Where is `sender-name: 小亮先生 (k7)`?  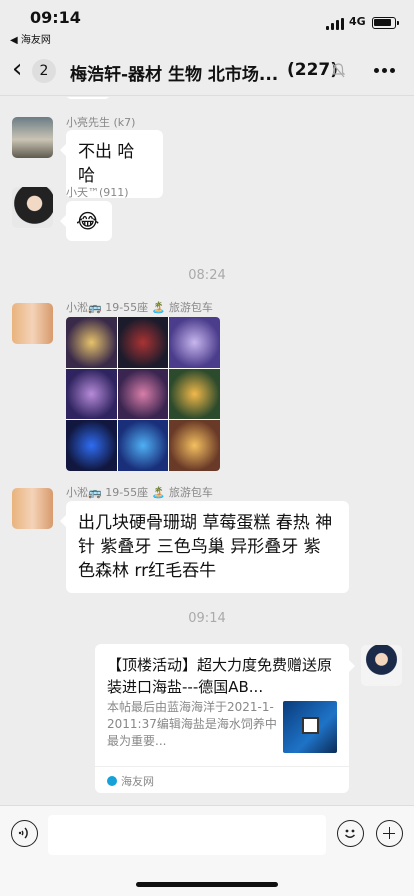 sender-name: 小亮先生 (k7) is located at coordinates (101, 122).